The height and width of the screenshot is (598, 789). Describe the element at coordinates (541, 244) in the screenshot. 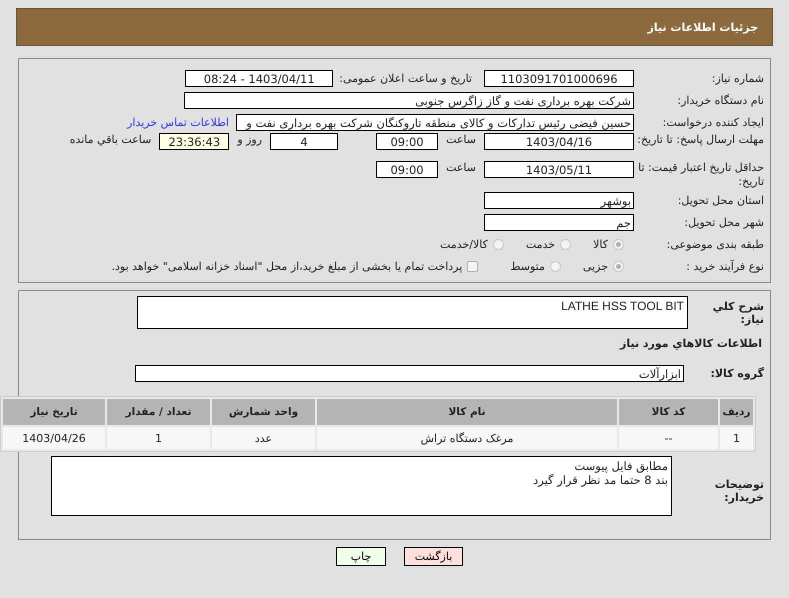

I see `radio-label: خدمت` at that location.